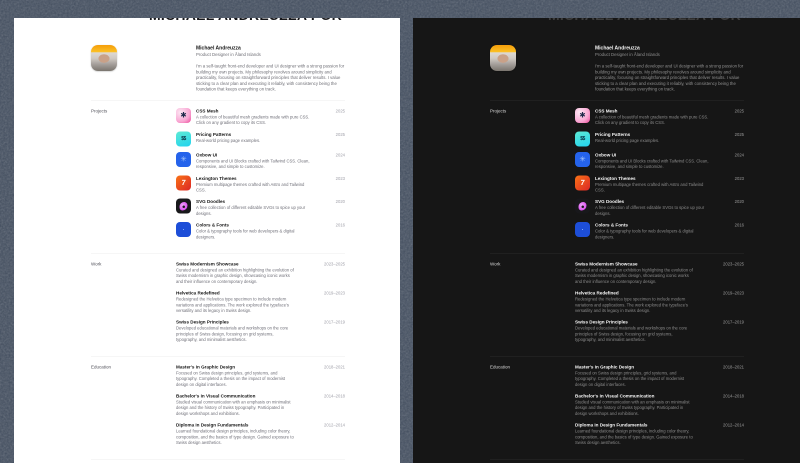 The height and width of the screenshot is (463, 800). I want to click on oxbow-ui-icon: ✳, so click(183, 159).